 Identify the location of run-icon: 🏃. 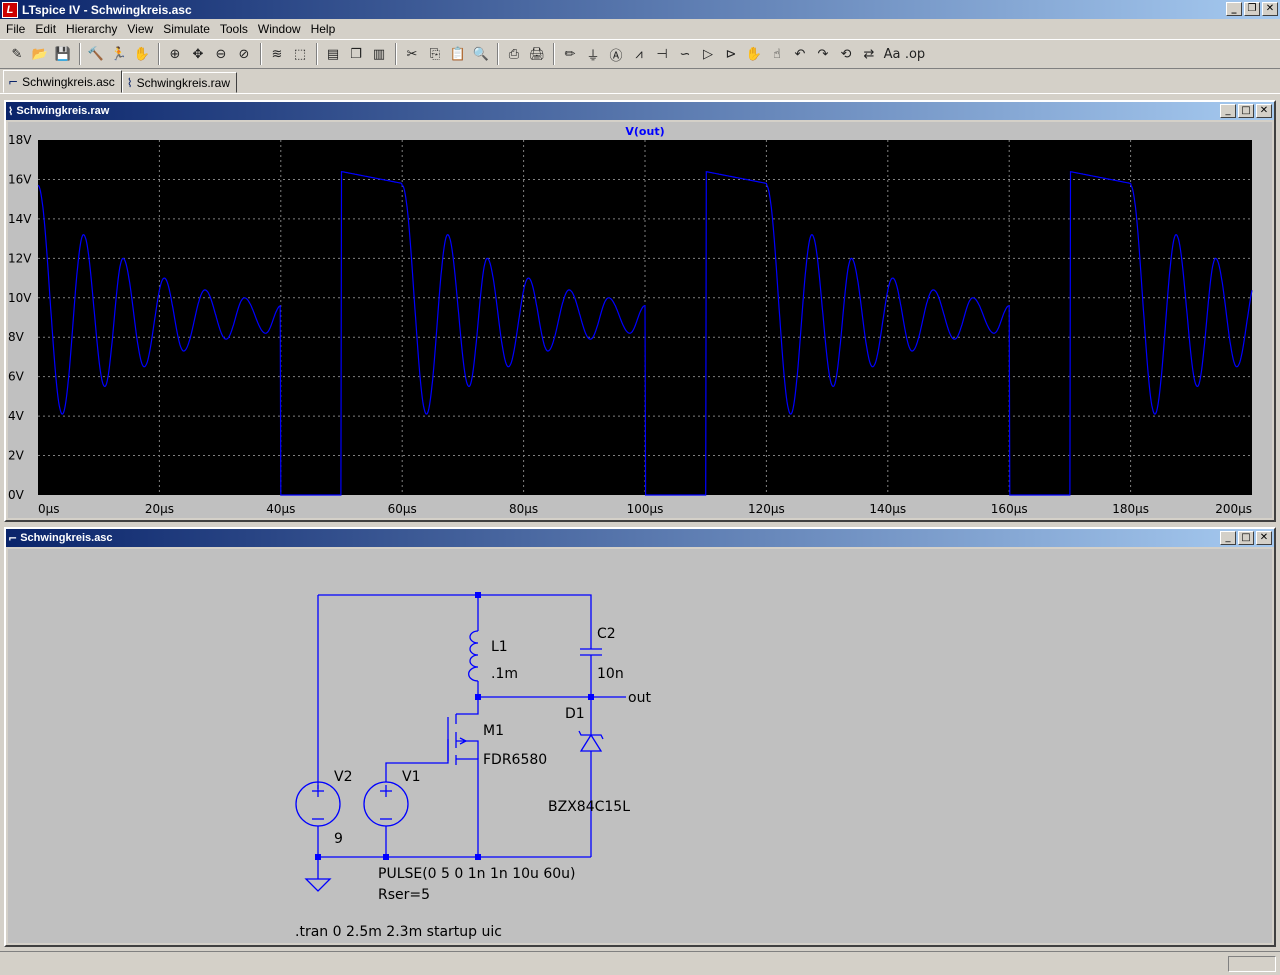
(119, 54).